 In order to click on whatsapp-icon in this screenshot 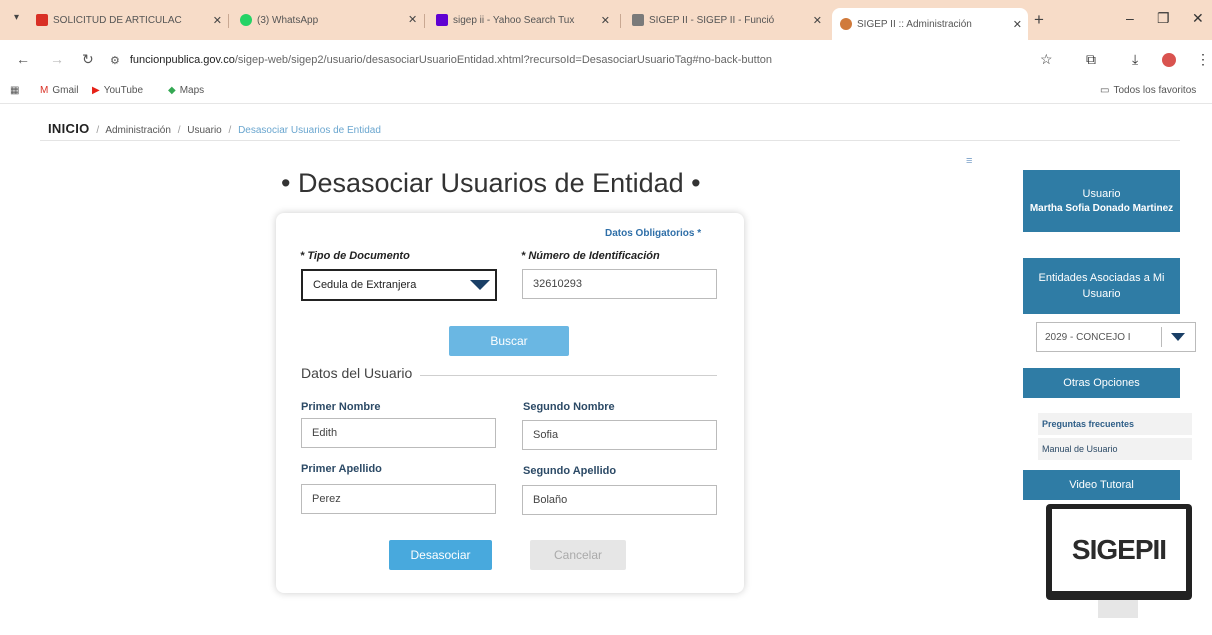, I will do `click(246, 20)`.